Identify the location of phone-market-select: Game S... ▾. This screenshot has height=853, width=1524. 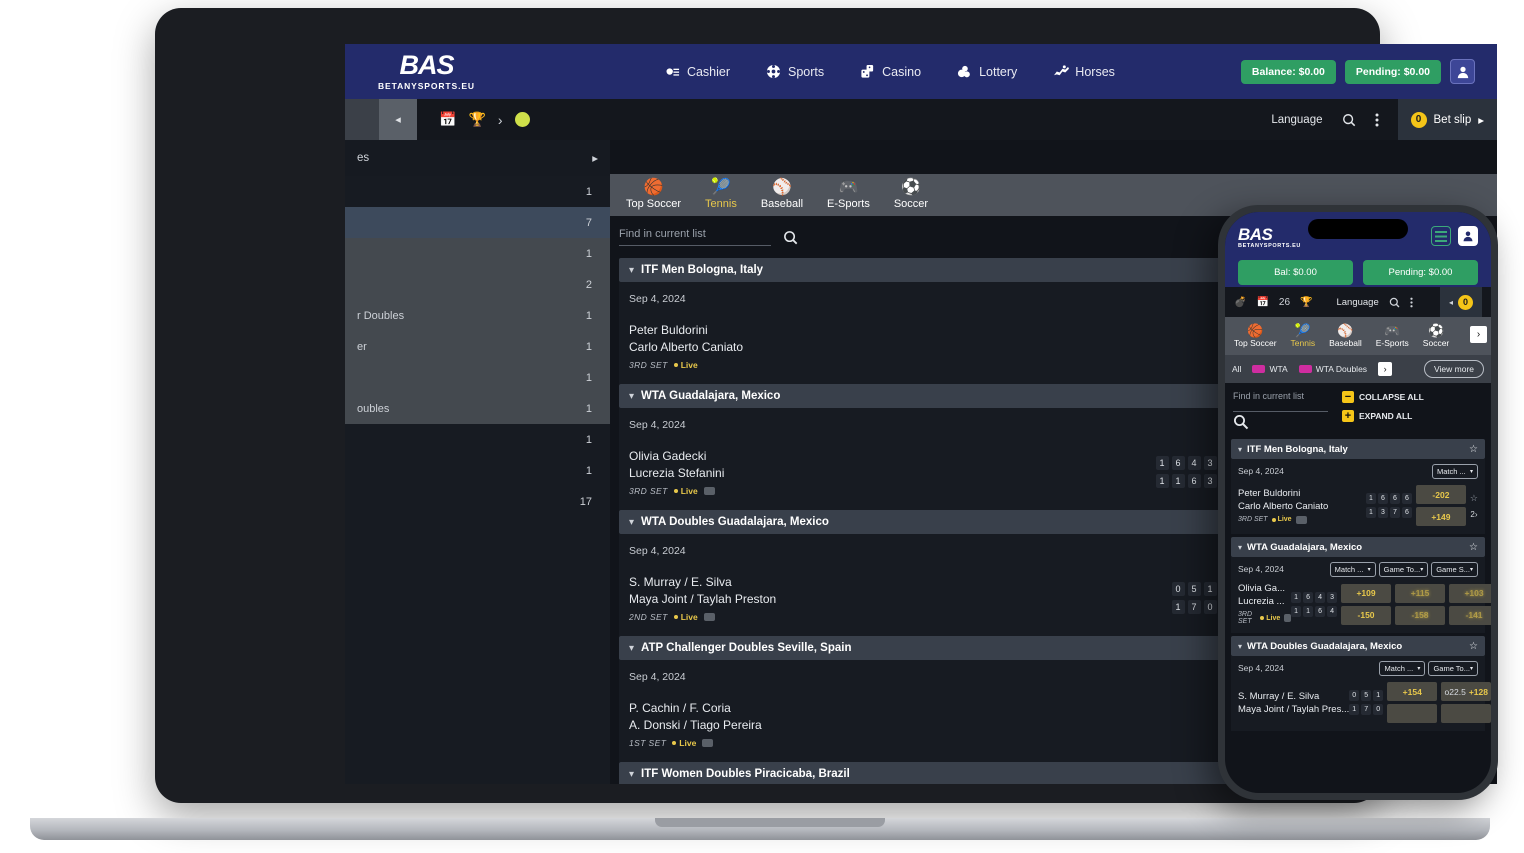
(1454, 569).